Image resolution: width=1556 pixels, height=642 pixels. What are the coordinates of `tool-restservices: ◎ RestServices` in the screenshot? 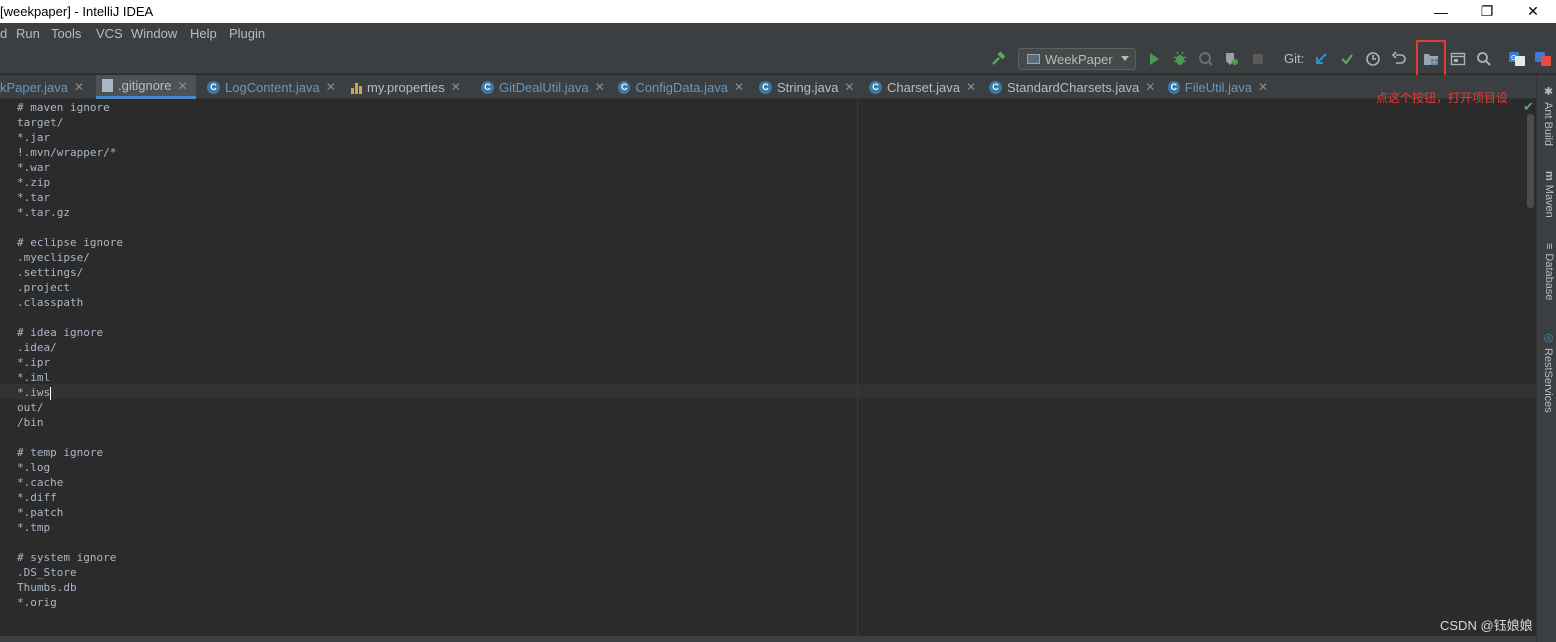 It's located at (1547, 372).